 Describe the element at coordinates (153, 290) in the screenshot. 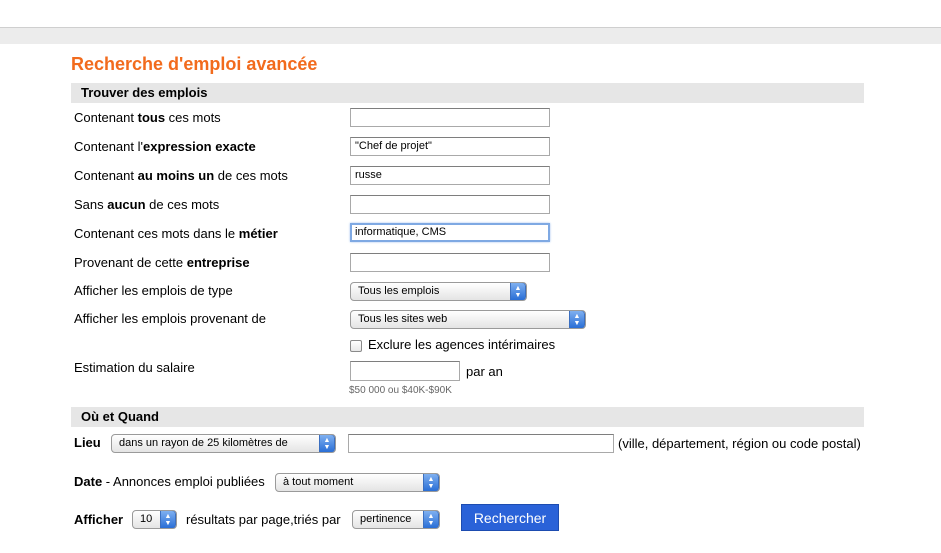

I see `label-job-type: Afficher les emplois de type` at that location.